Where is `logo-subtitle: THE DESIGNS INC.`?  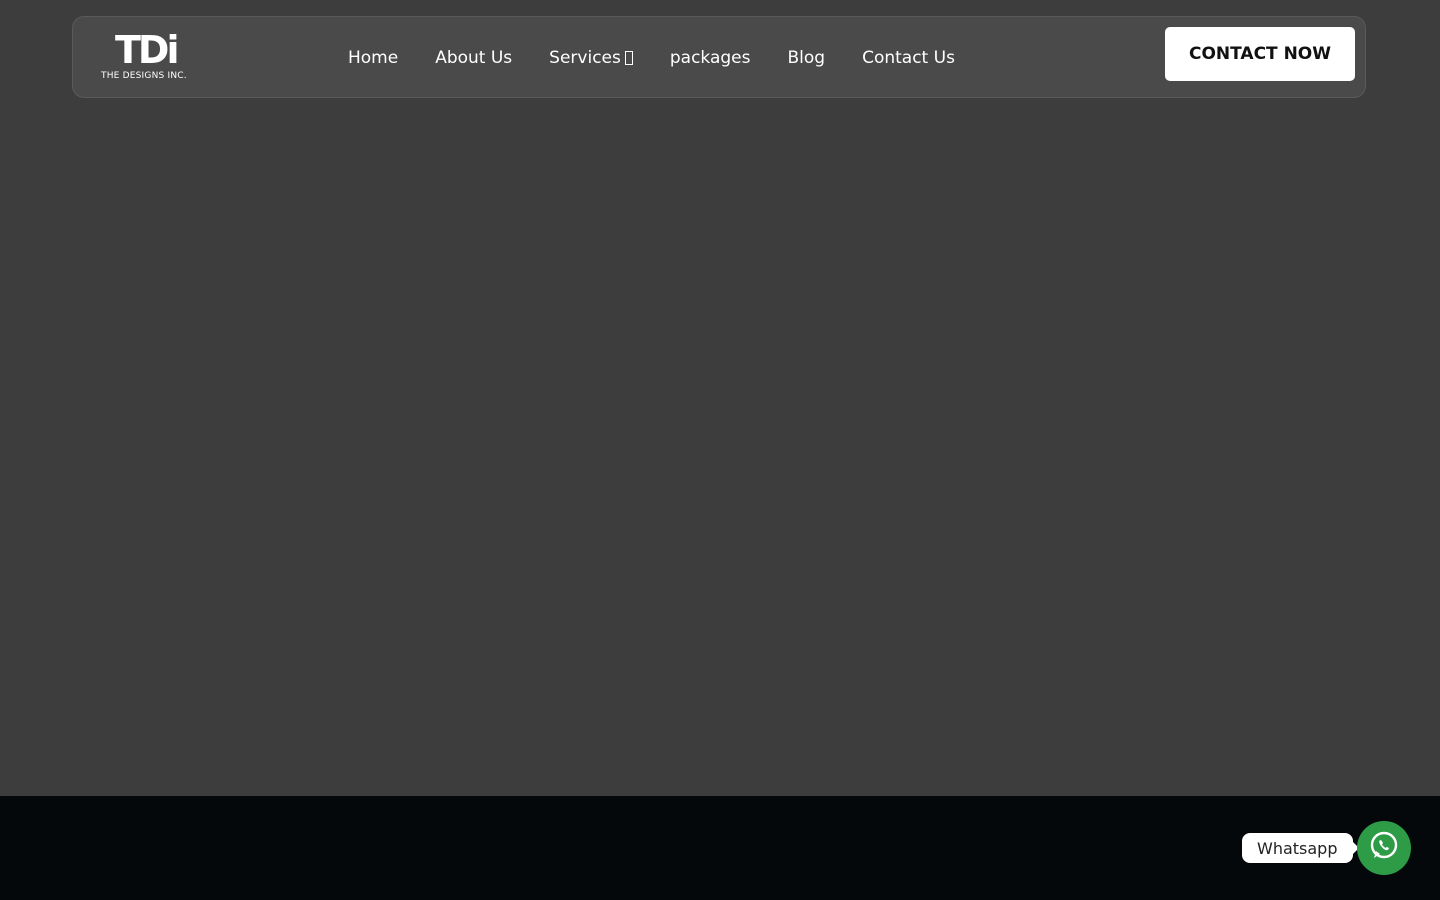 logo-subtitle: THE DESIGNS INC. is located at coordinates (144, 76).